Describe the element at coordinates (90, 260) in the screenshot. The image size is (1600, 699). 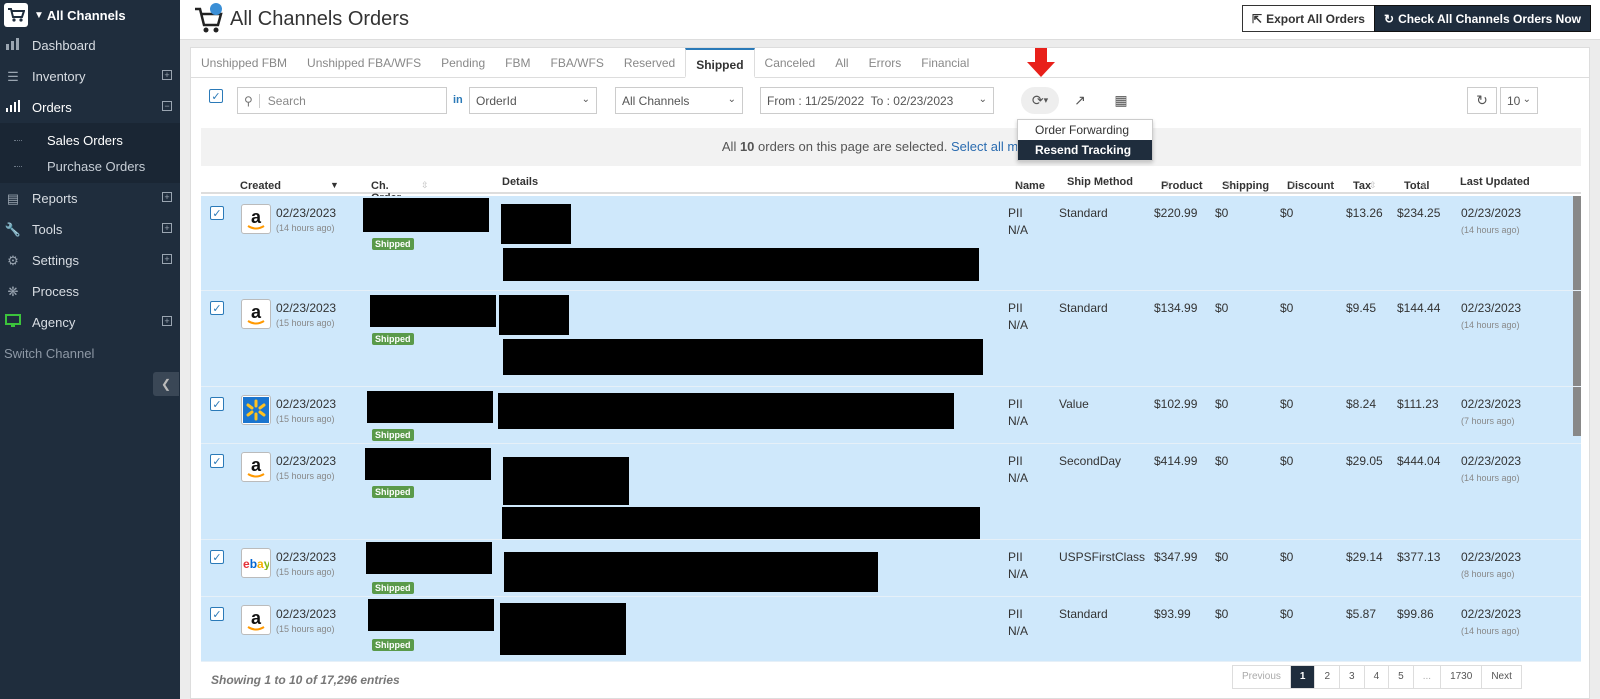
I see `sidebar-item-settings: ⚙ Settings +` at that location.